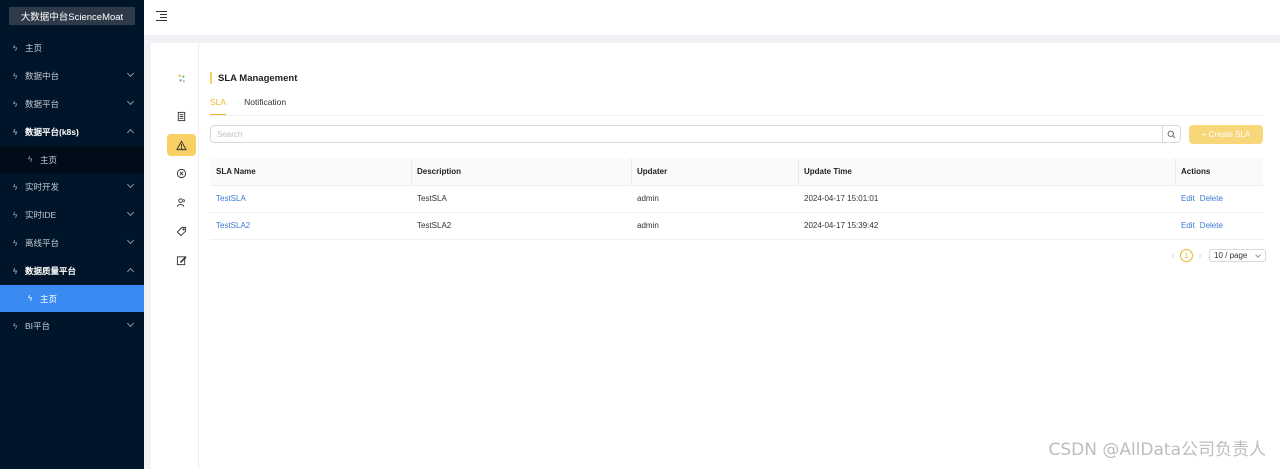 This screenshot has width=1280, height=469. I want to click on search-box, so click(695, 134).